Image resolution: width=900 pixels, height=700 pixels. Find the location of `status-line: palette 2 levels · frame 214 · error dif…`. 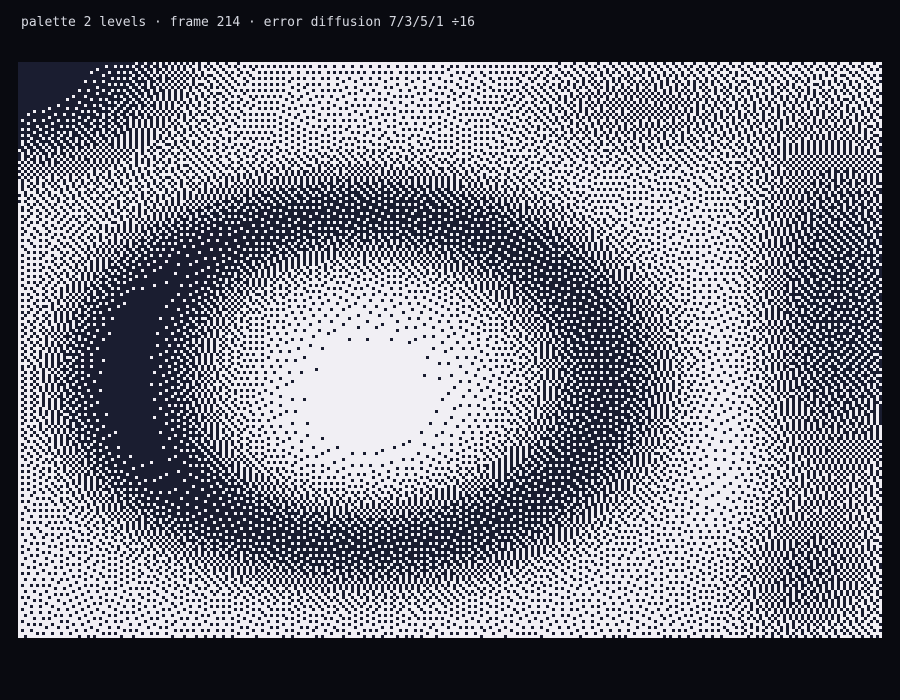

status-line: palette 2 levels · frame 214 · error dif… is located at coordinates (248, 22).